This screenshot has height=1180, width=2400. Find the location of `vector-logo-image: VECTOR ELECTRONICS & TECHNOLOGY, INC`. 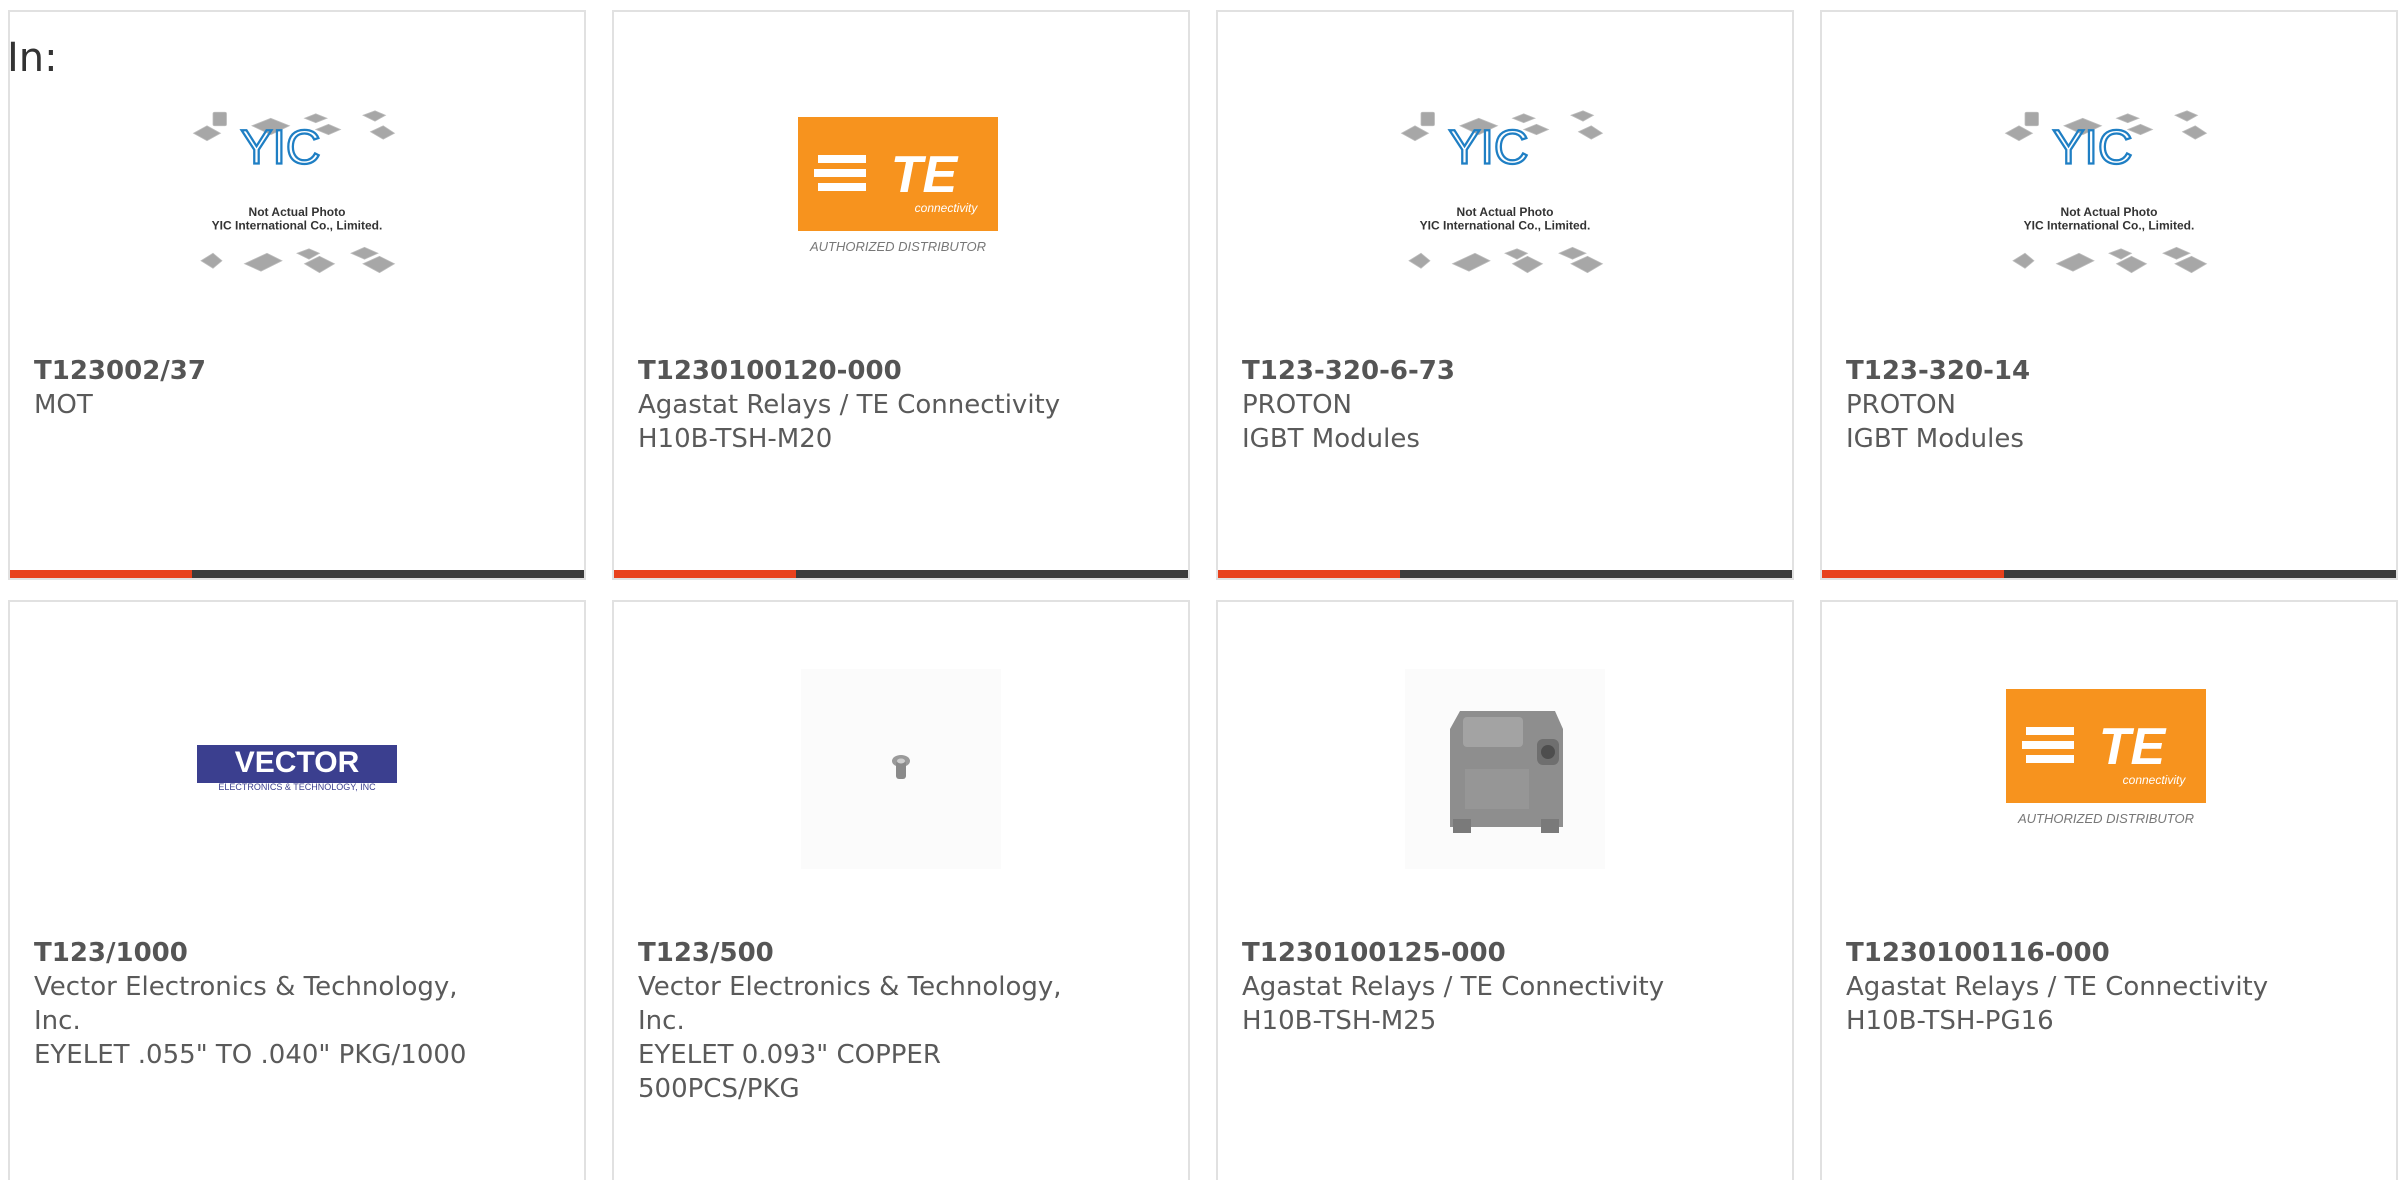

vector-logo-image: VECTOR ELECTRONICS & TECHNOLOGY, INC is located at coordinates (297, 768).